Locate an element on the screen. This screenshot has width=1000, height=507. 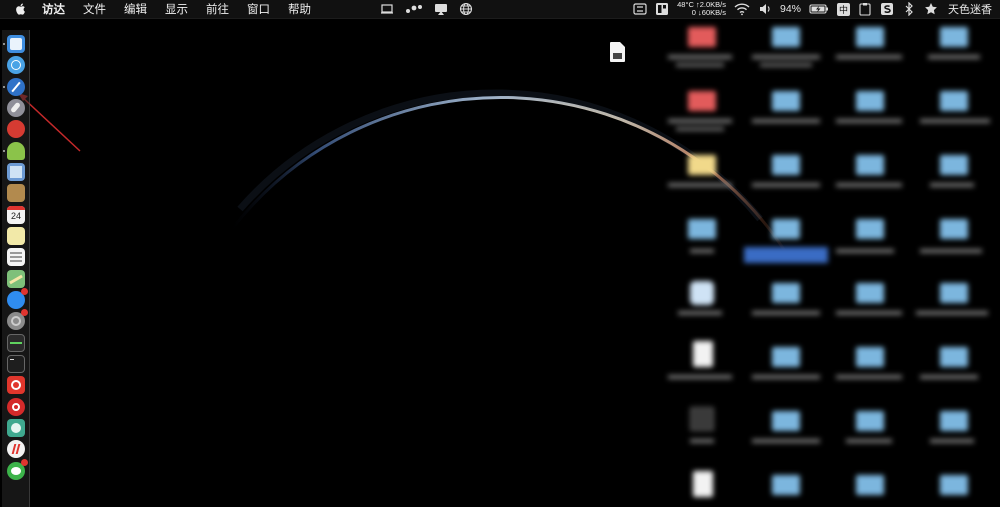
desktop-app is located at coordinates (702, 293).